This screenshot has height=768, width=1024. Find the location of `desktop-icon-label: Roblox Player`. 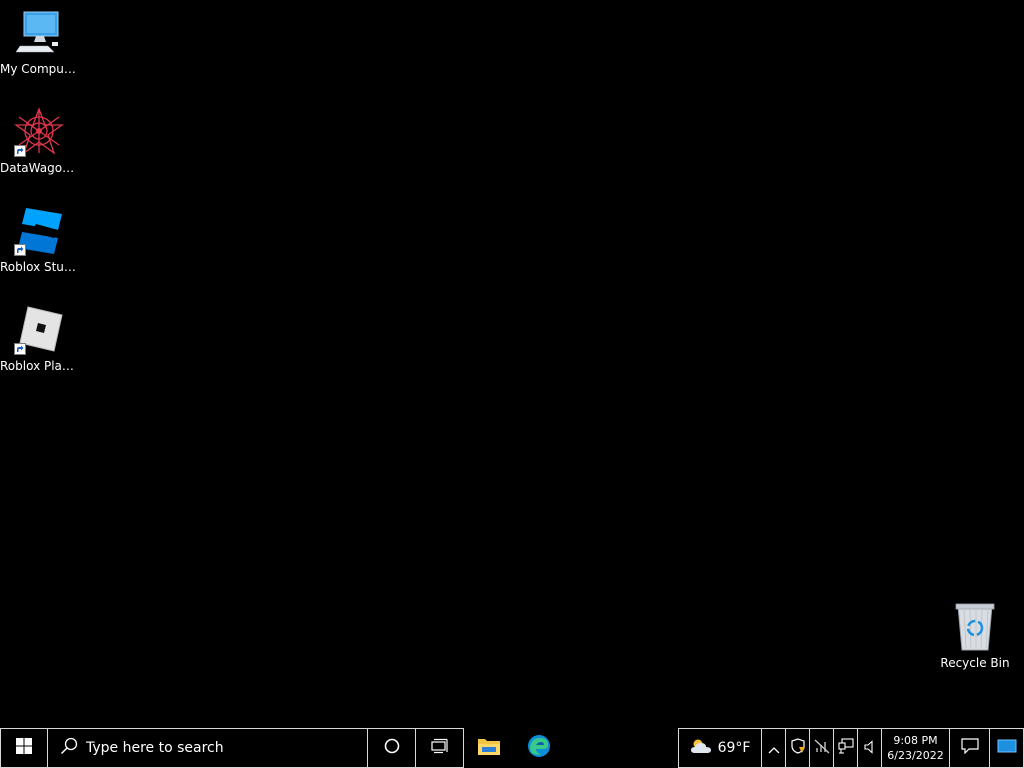

desktop-icon-label: Roblox Player is located at coordinates (39, 366).